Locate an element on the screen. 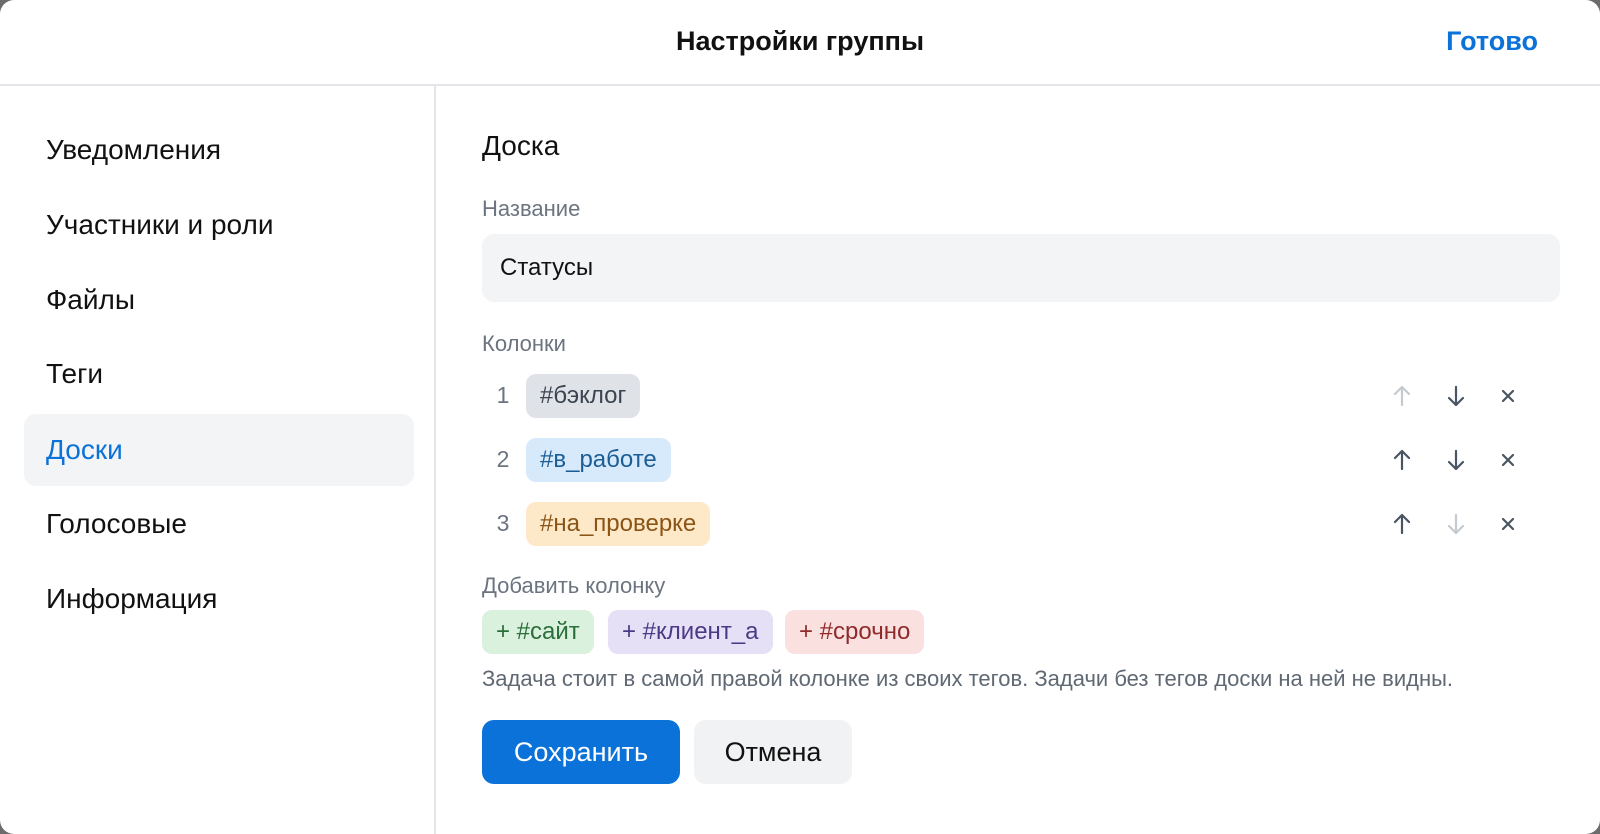 Image resolution: width=1600 pixels, height=834 pixels. column-index: 3 is located at coordinates (503, 523).